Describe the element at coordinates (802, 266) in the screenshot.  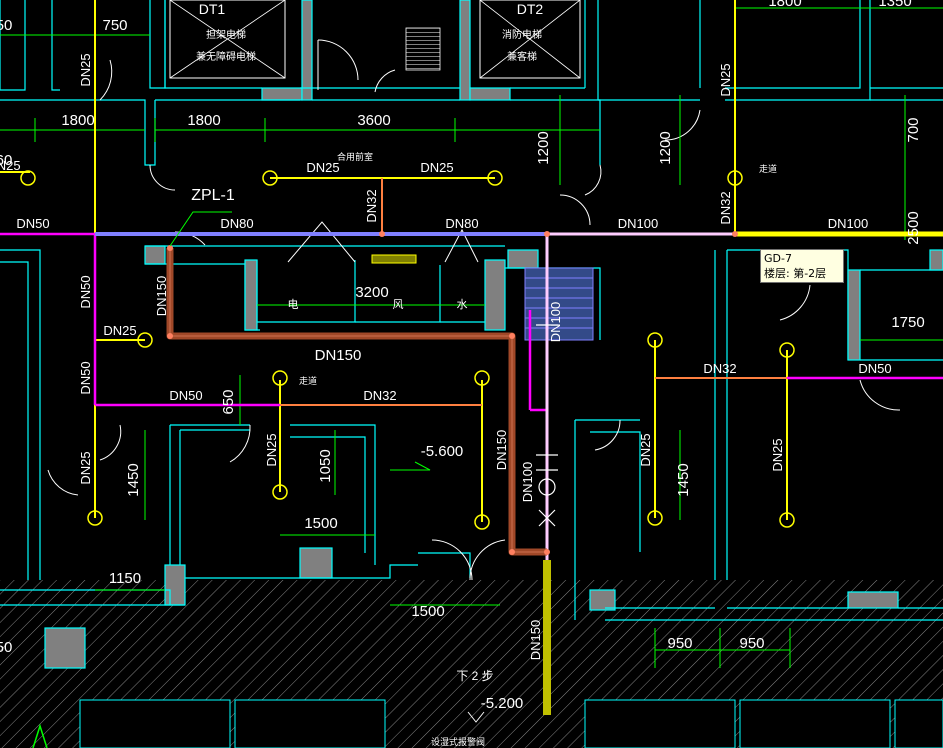
I see `pipe-tooltip: GD-7 楼层: 第-2层` at that location.